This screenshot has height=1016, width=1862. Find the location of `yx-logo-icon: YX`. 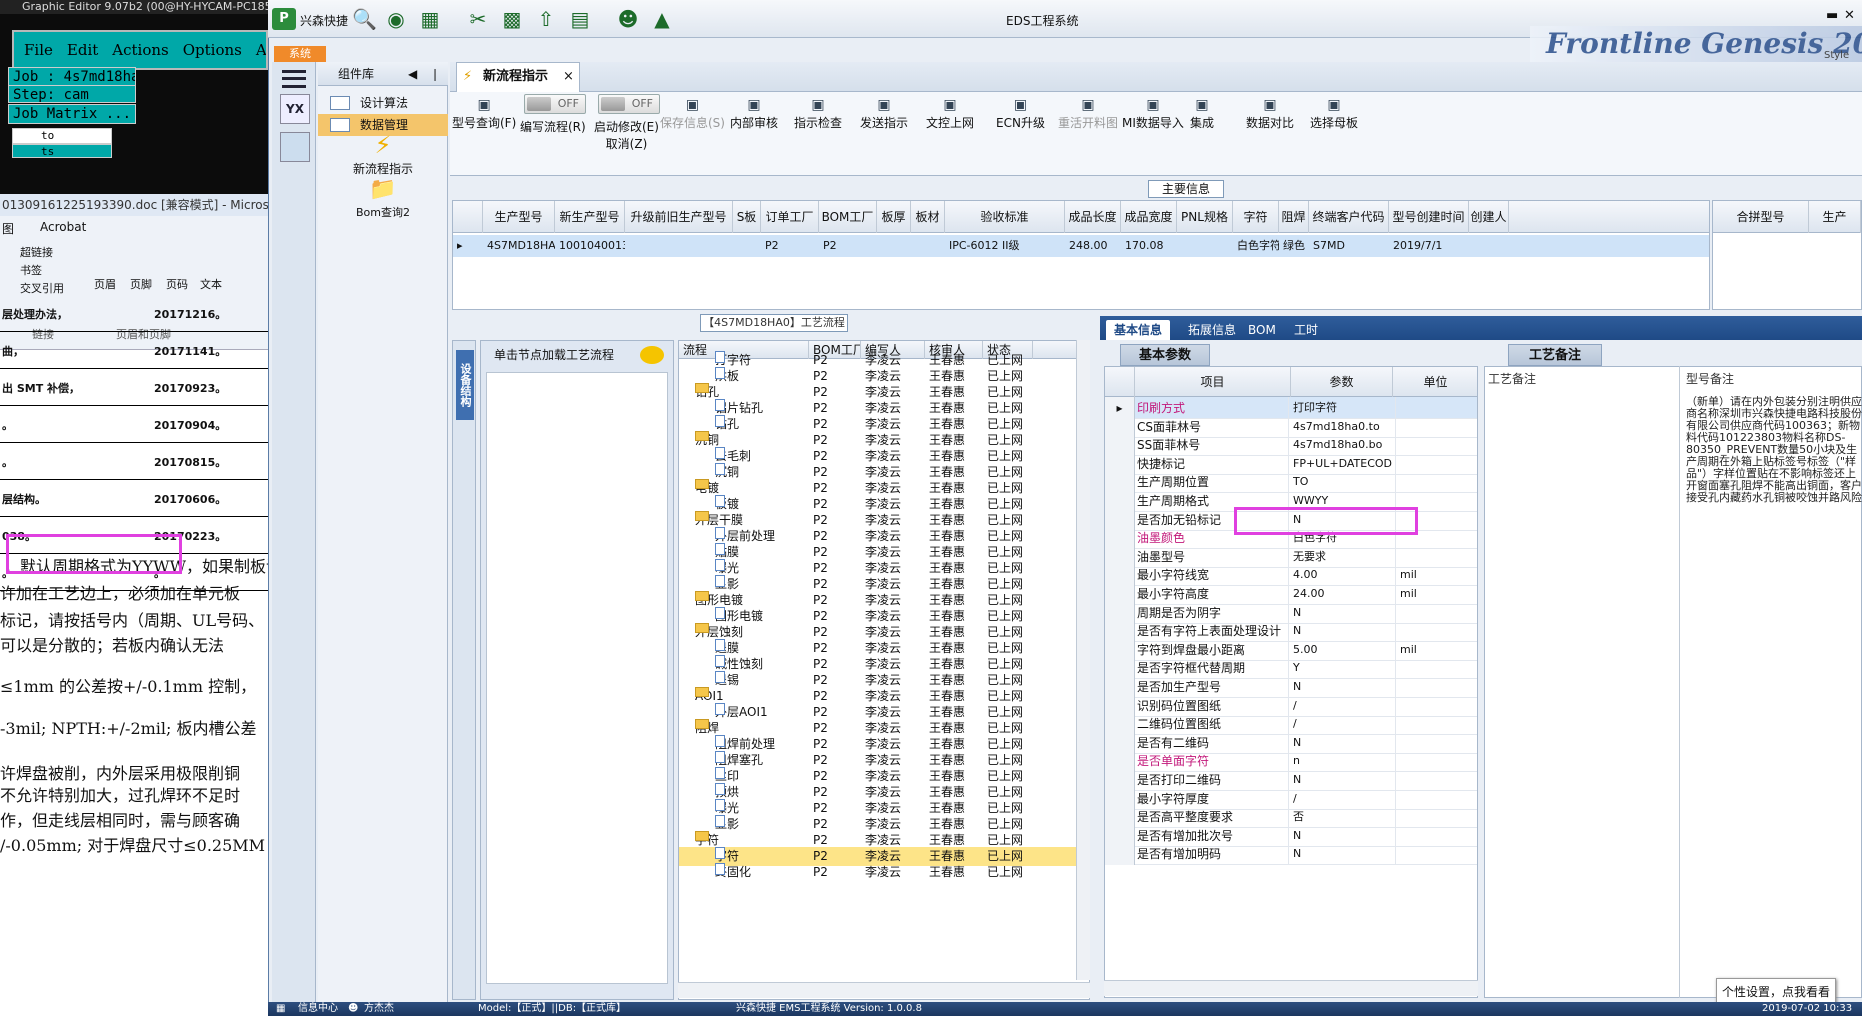

yx-logo-icon: YX is located at coordinates (295, 109).